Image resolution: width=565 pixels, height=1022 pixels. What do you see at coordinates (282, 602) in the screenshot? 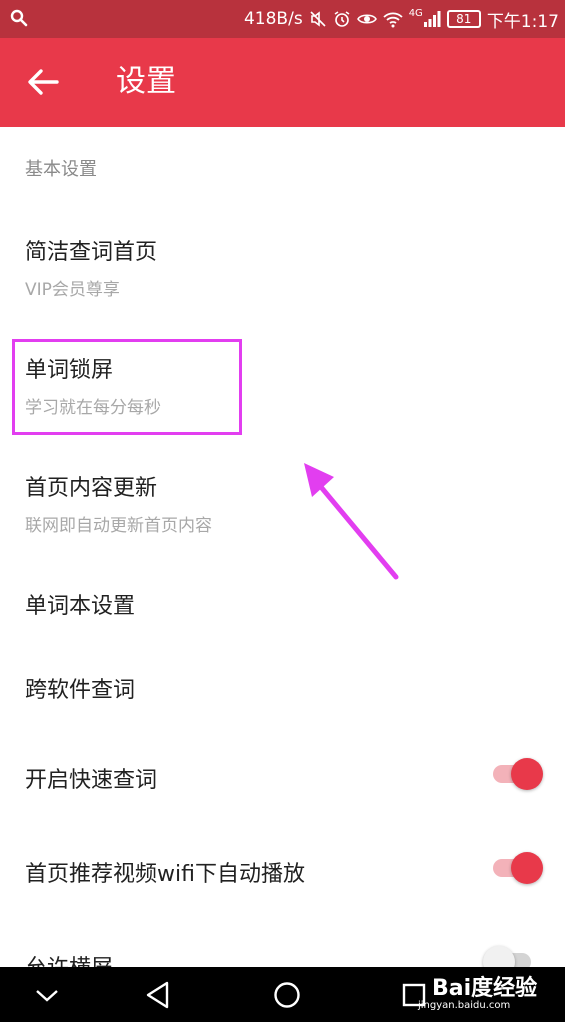
I see `setting-wordbook: 单词本设置` at bounding box center [282, 602].